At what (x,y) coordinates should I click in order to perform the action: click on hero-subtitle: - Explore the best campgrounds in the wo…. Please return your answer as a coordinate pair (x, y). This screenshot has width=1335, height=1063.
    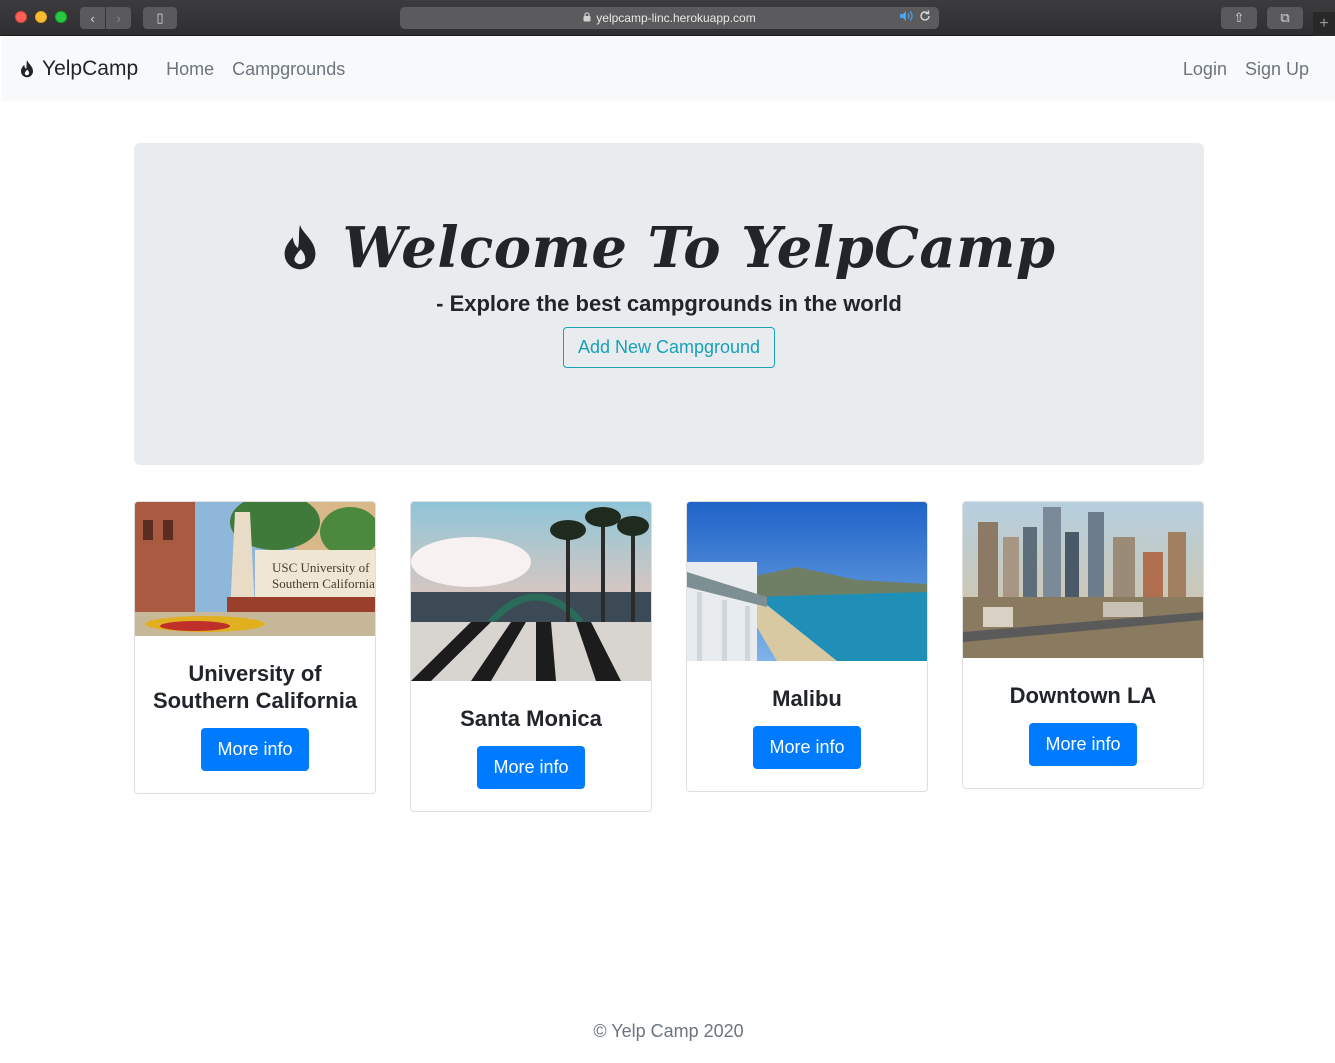
    Looking at the image, I should click on (669, 303).